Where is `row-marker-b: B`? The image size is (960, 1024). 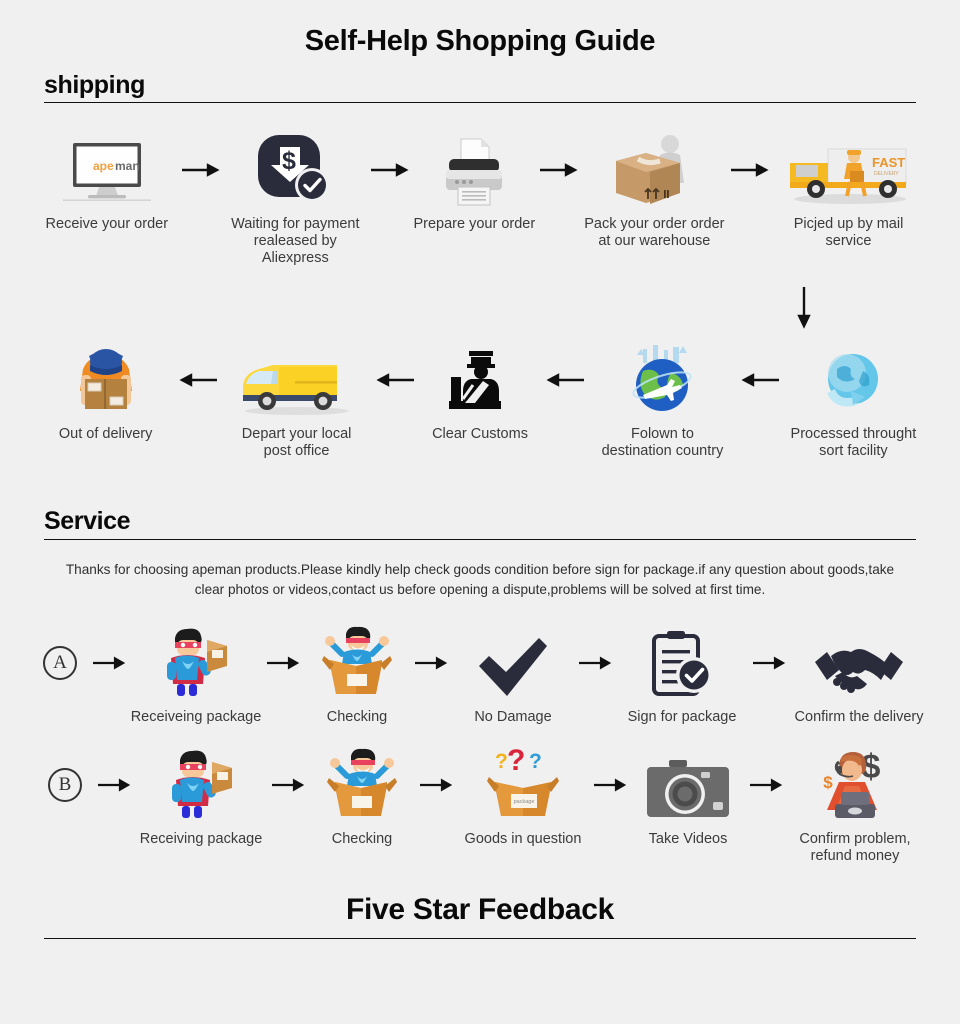
row-marker-b: B is located at coordinates (65, 785).